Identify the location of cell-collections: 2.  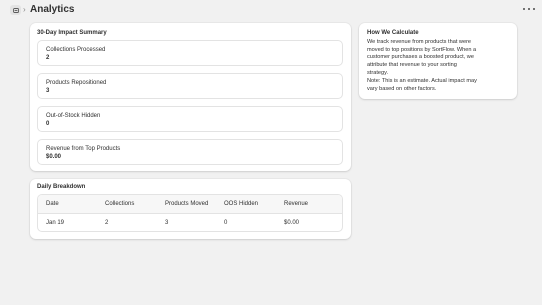
(107, 223).